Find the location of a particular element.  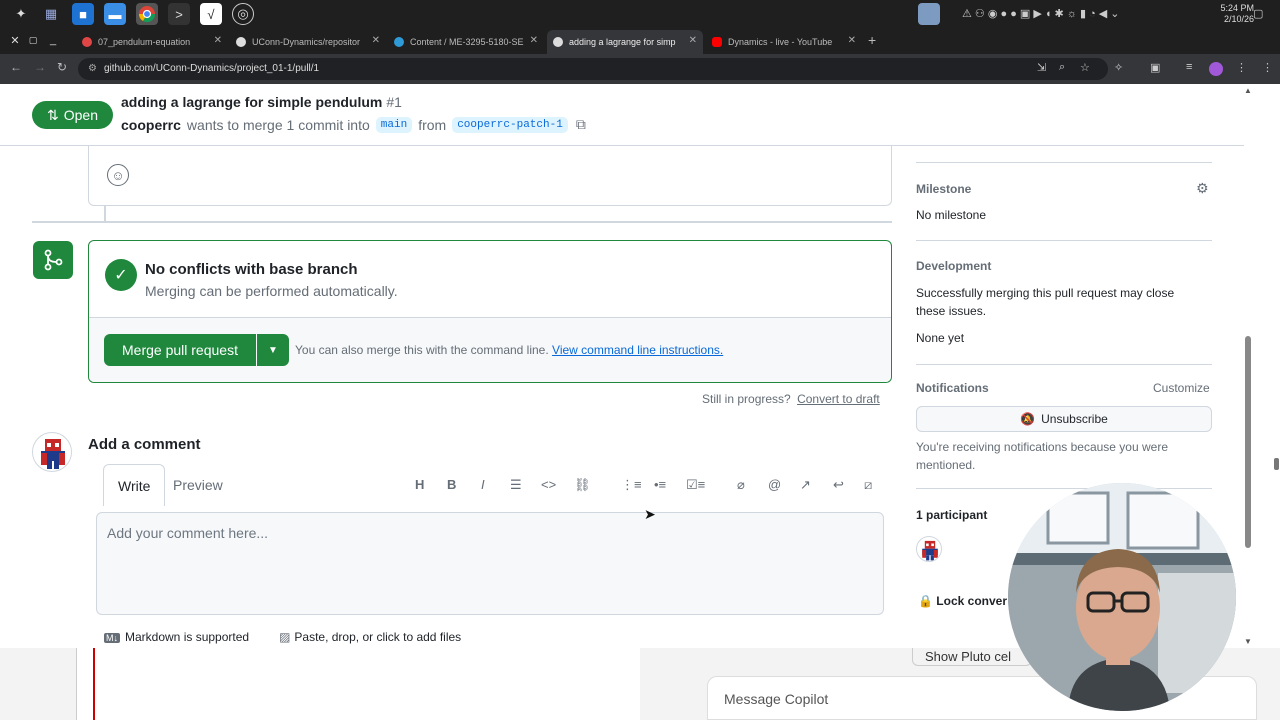

pr-state-label: Open is located at coordinates (80, 115).